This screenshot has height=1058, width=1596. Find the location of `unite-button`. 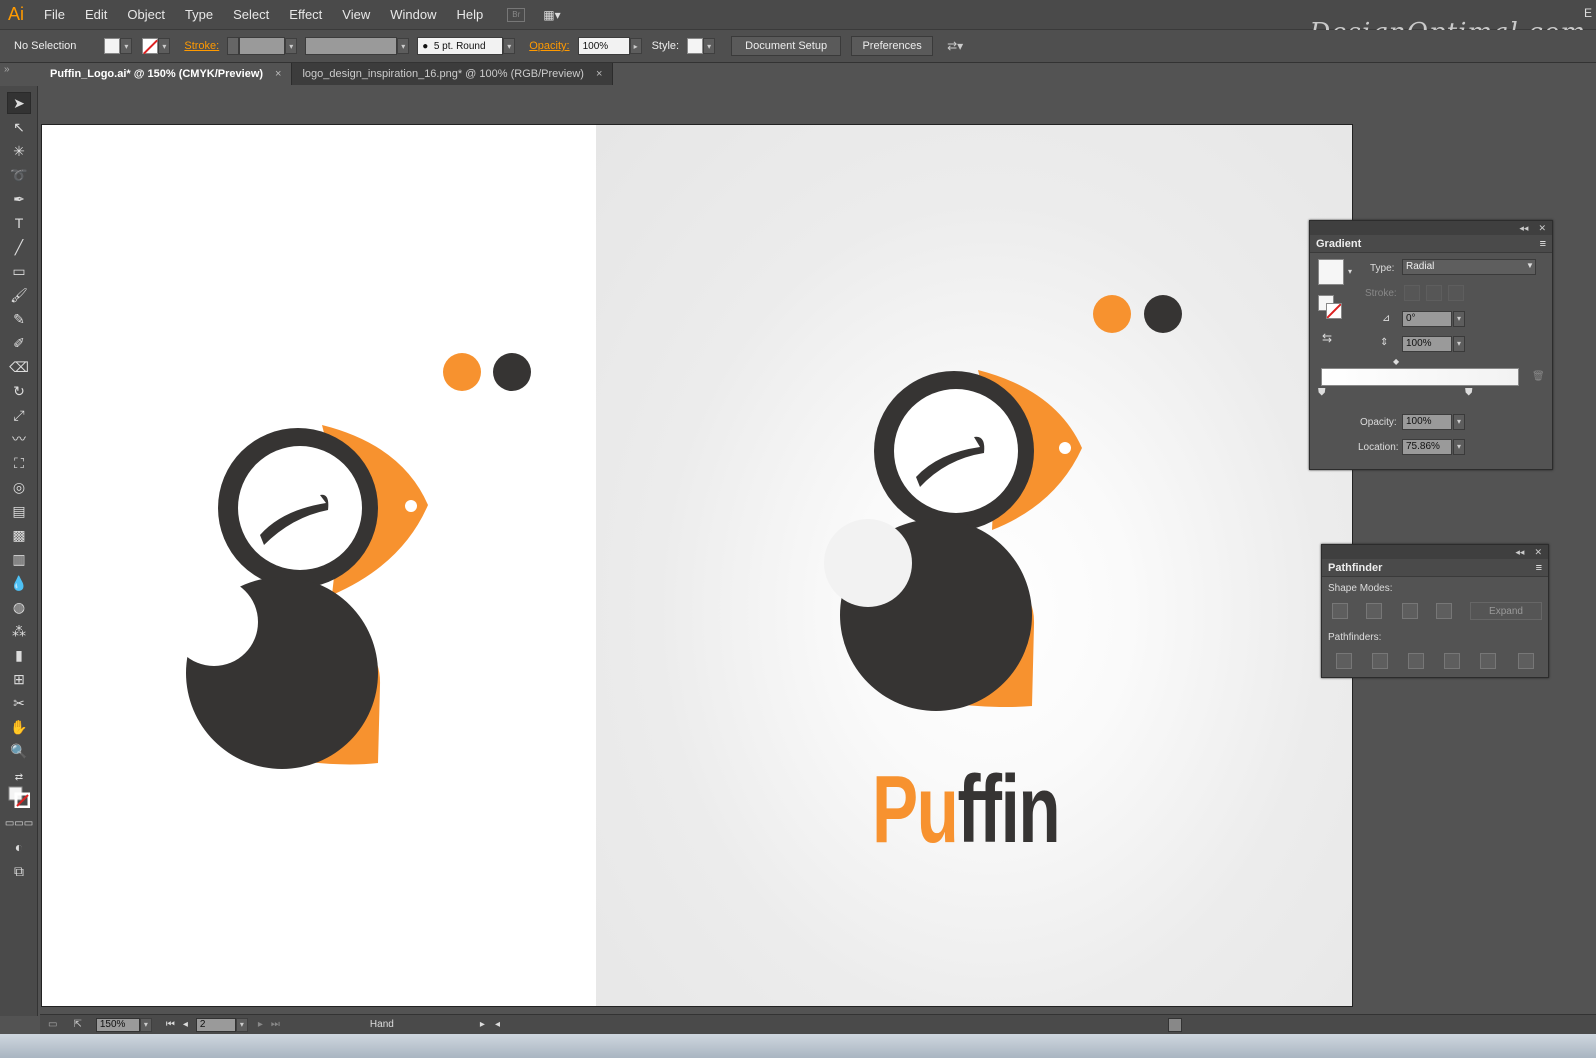

unite-button is located at coordinates (1340, 611).